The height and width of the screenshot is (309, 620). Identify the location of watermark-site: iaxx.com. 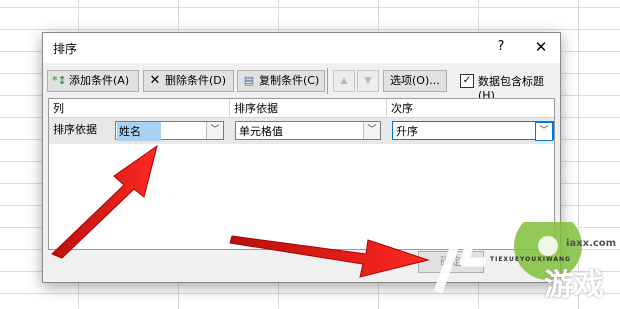
(591, 243).